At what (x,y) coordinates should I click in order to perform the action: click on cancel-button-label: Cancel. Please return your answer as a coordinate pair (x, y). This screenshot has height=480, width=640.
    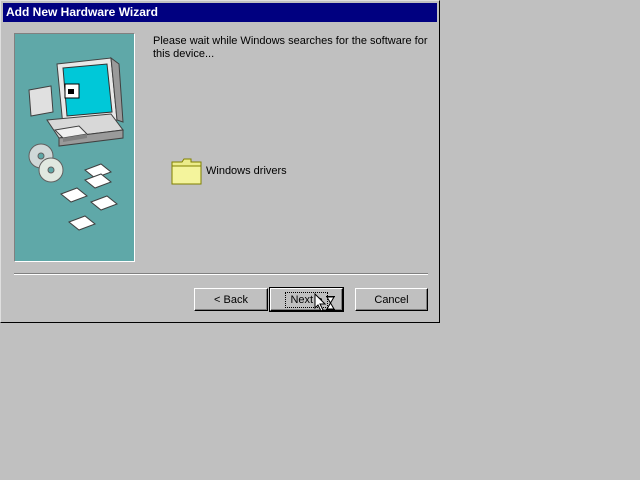
    Looking at the image, I should click on (391, 299).